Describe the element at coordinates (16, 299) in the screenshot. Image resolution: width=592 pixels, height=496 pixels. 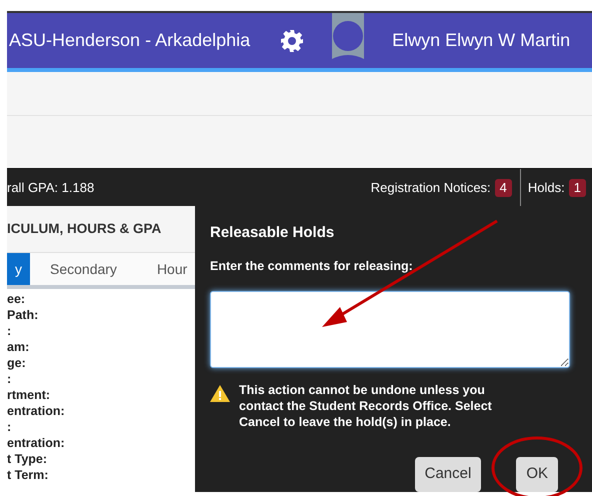
I see `field-label: ee:` at that location.